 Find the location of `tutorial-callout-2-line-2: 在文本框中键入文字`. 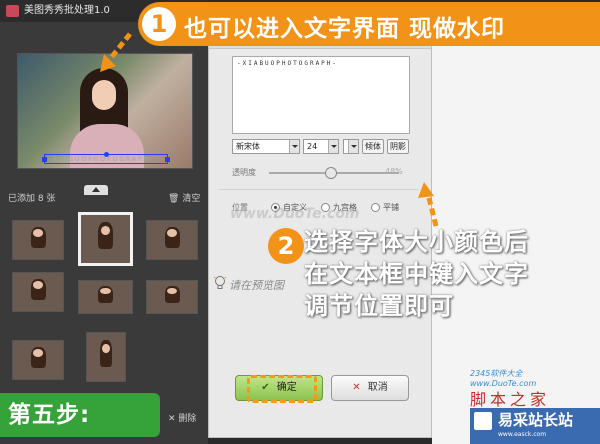

tutorial-callout-2-line-2: 在文本框中键入文字 is located at coordinates (416, 274).